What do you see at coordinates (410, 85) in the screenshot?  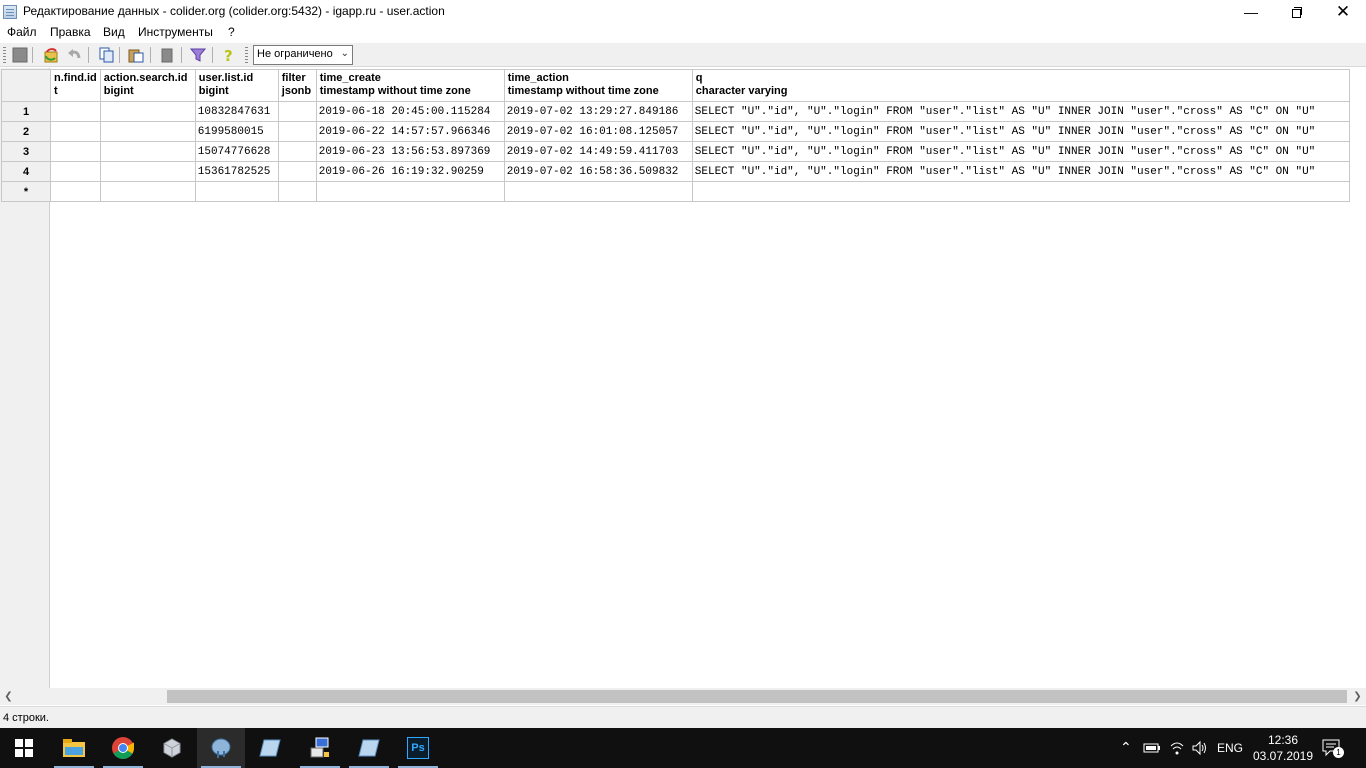 I see `column-header: time_create timestamp without time zone` at bounding box center [410, 85].